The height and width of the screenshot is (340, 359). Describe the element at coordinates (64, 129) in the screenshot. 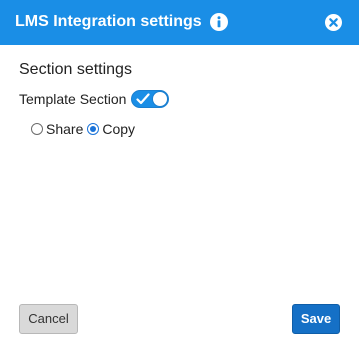

I see `share-radio-label: Share` at that location.